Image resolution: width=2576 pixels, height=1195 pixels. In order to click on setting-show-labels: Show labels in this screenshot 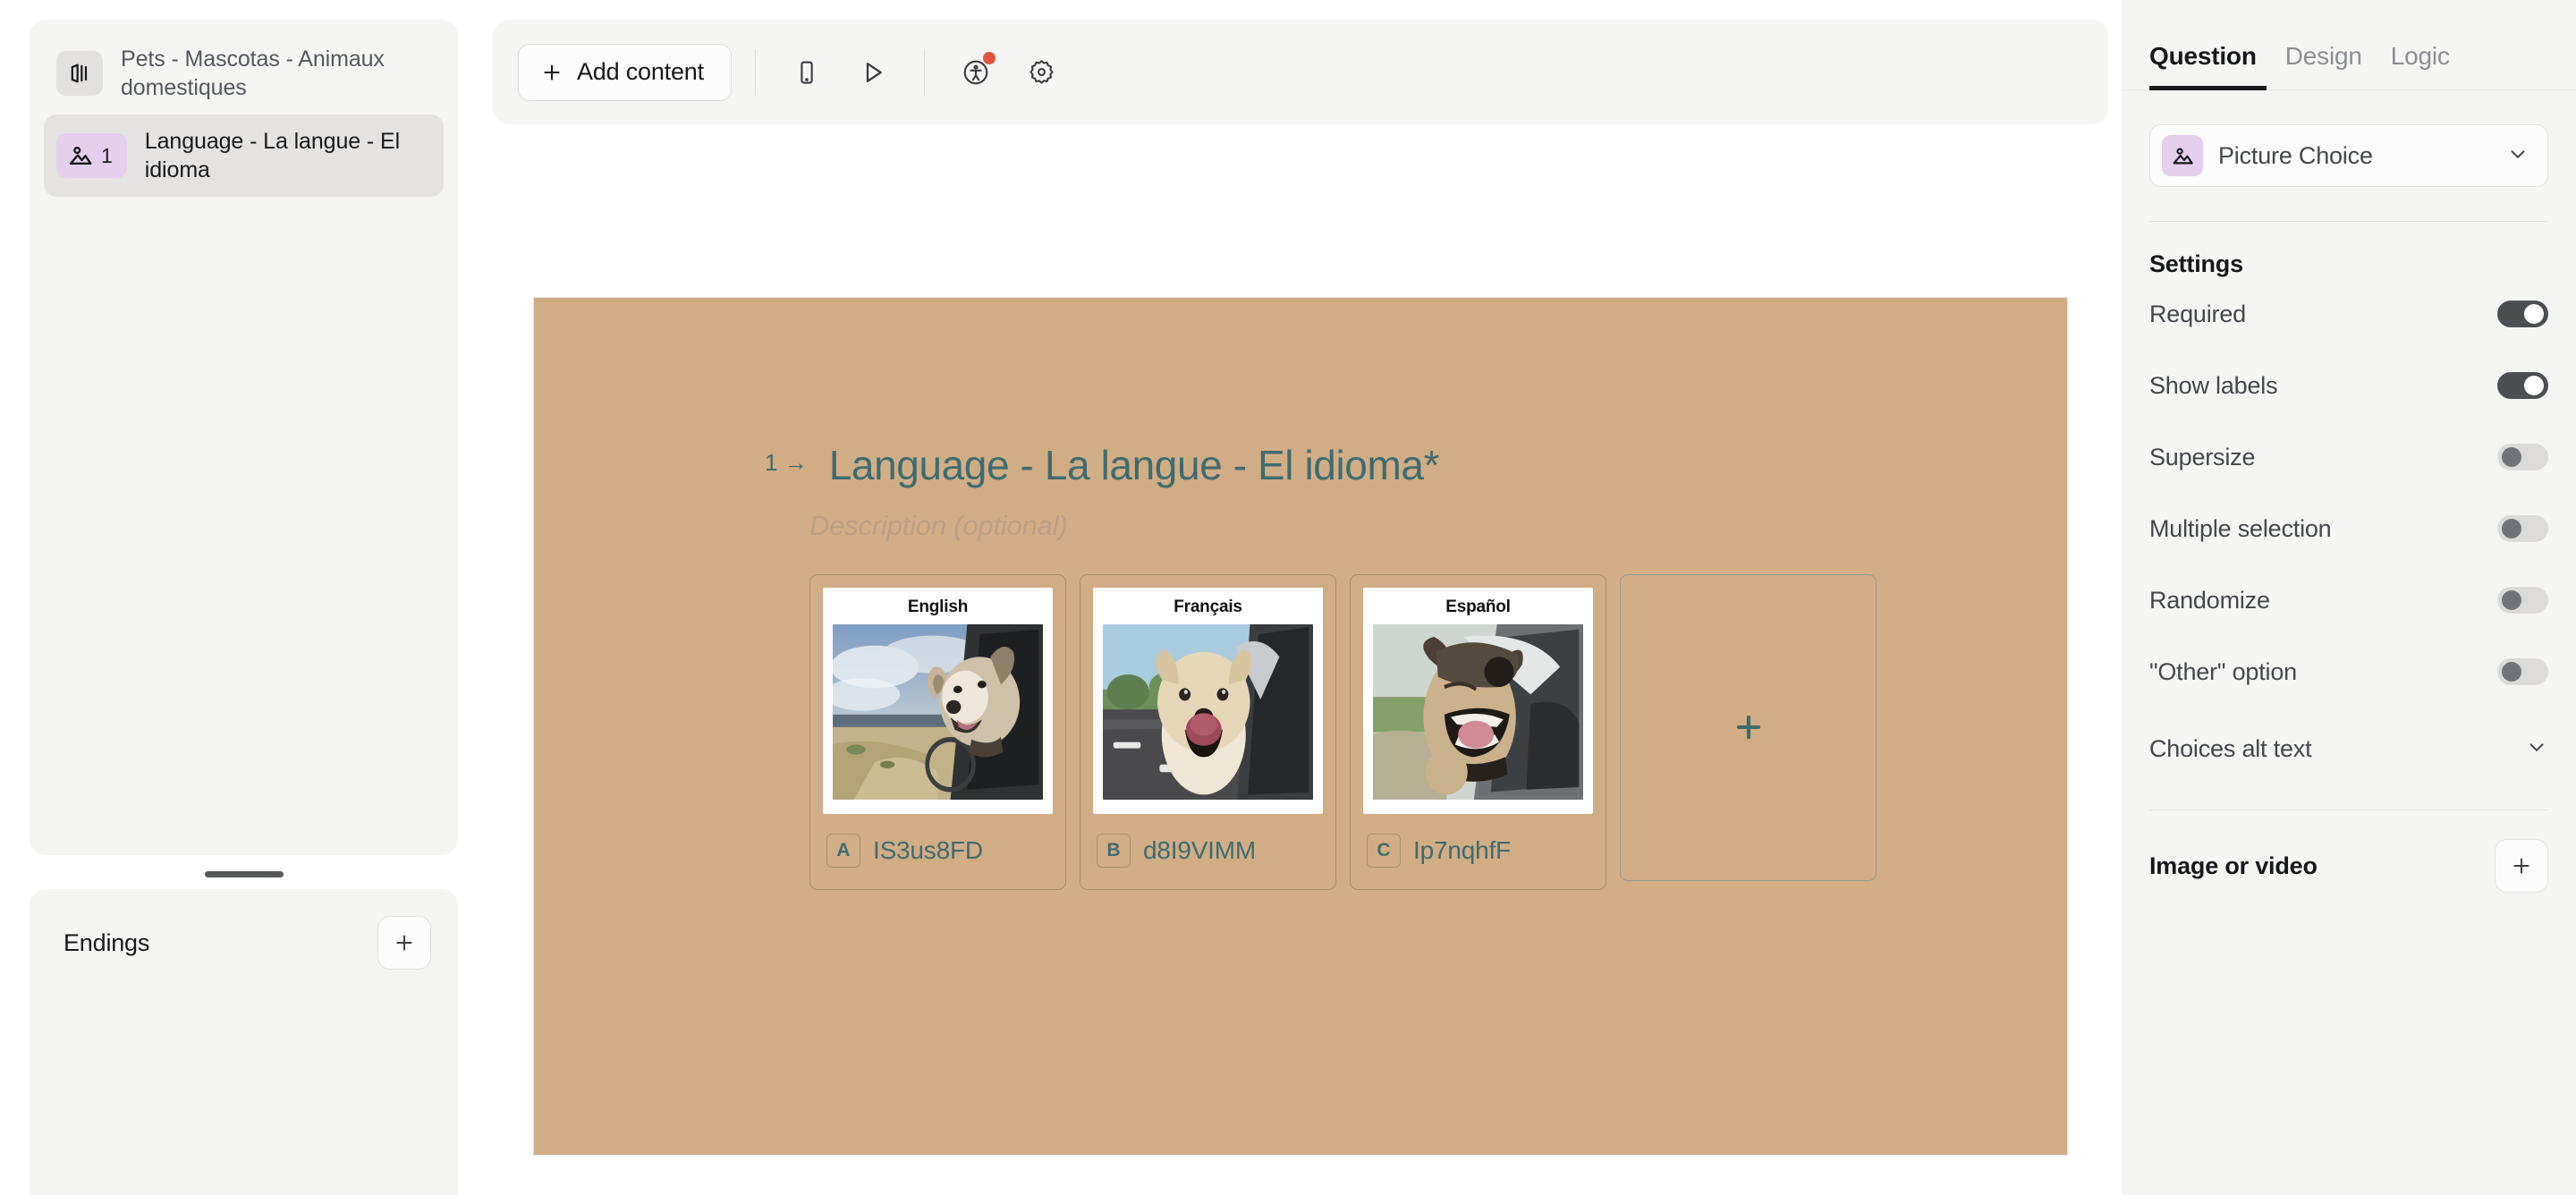, I will do `click(2348, 385)`.